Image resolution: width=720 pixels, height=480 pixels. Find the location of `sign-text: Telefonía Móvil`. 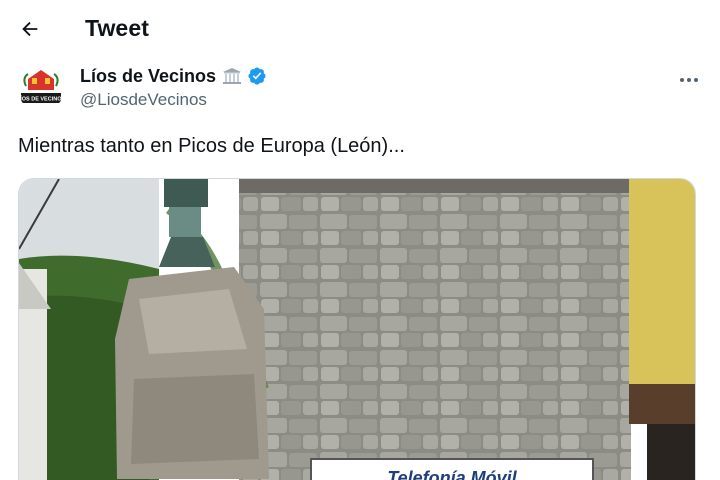

sign-text: Telefonía Móvil is located at coordinates (452, 474).